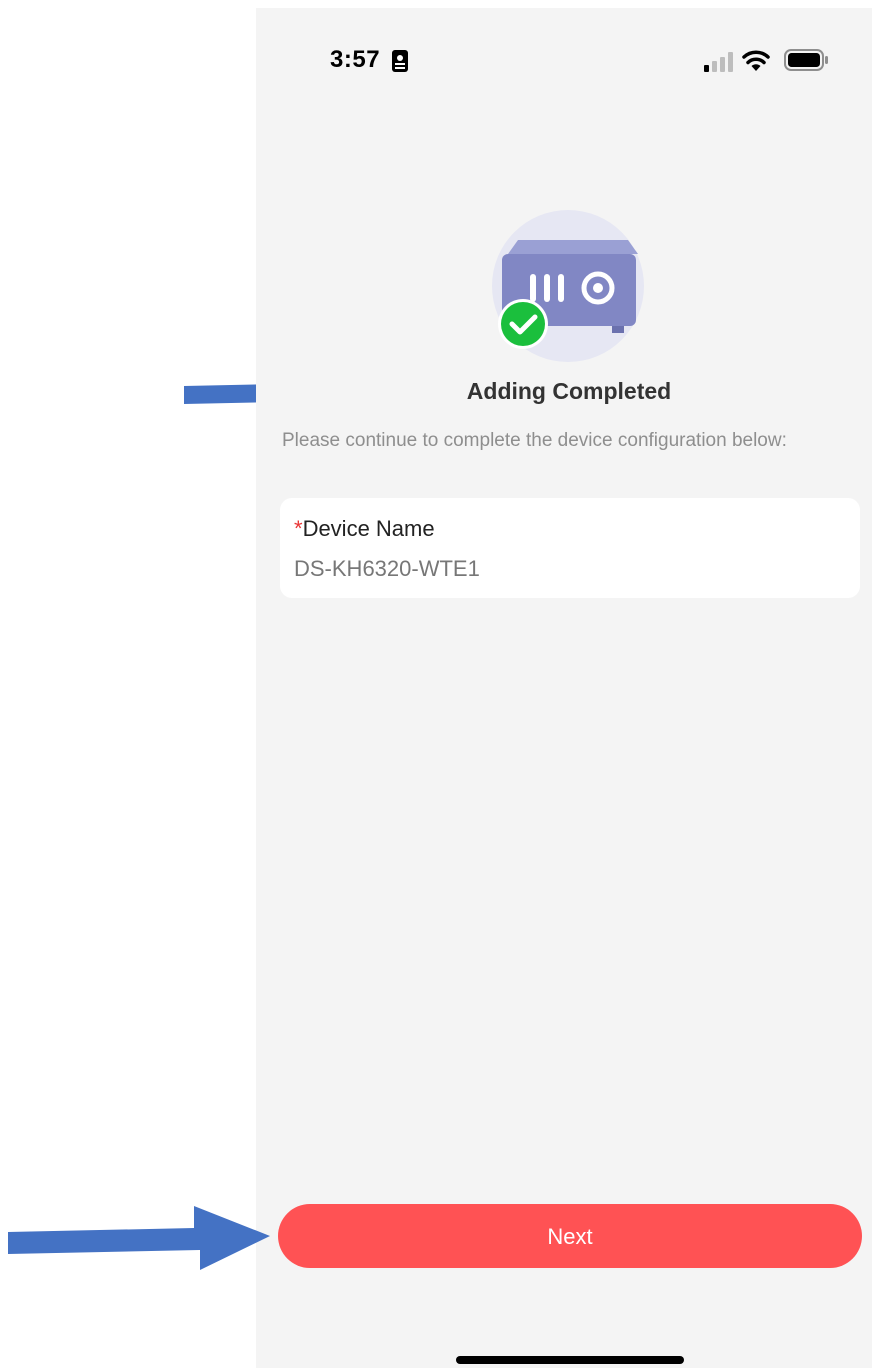 Image resolution: width=872 pixels, height=1368 pixels. I want to click on battery-icon, so click(806, 60).